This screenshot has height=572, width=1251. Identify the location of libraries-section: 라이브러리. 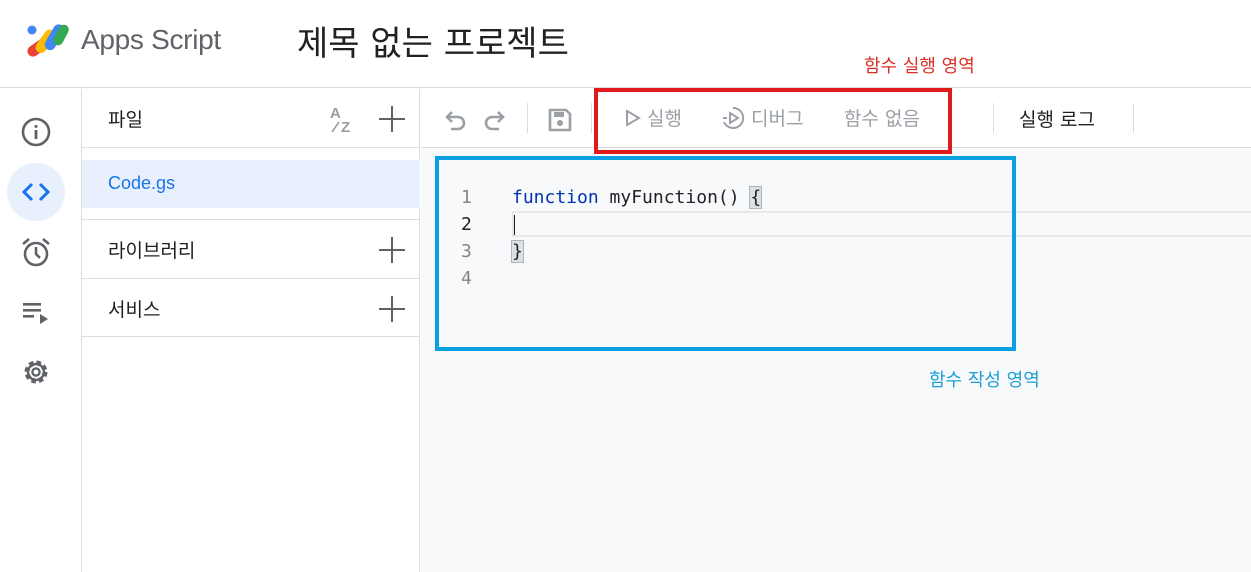
(251, 248).